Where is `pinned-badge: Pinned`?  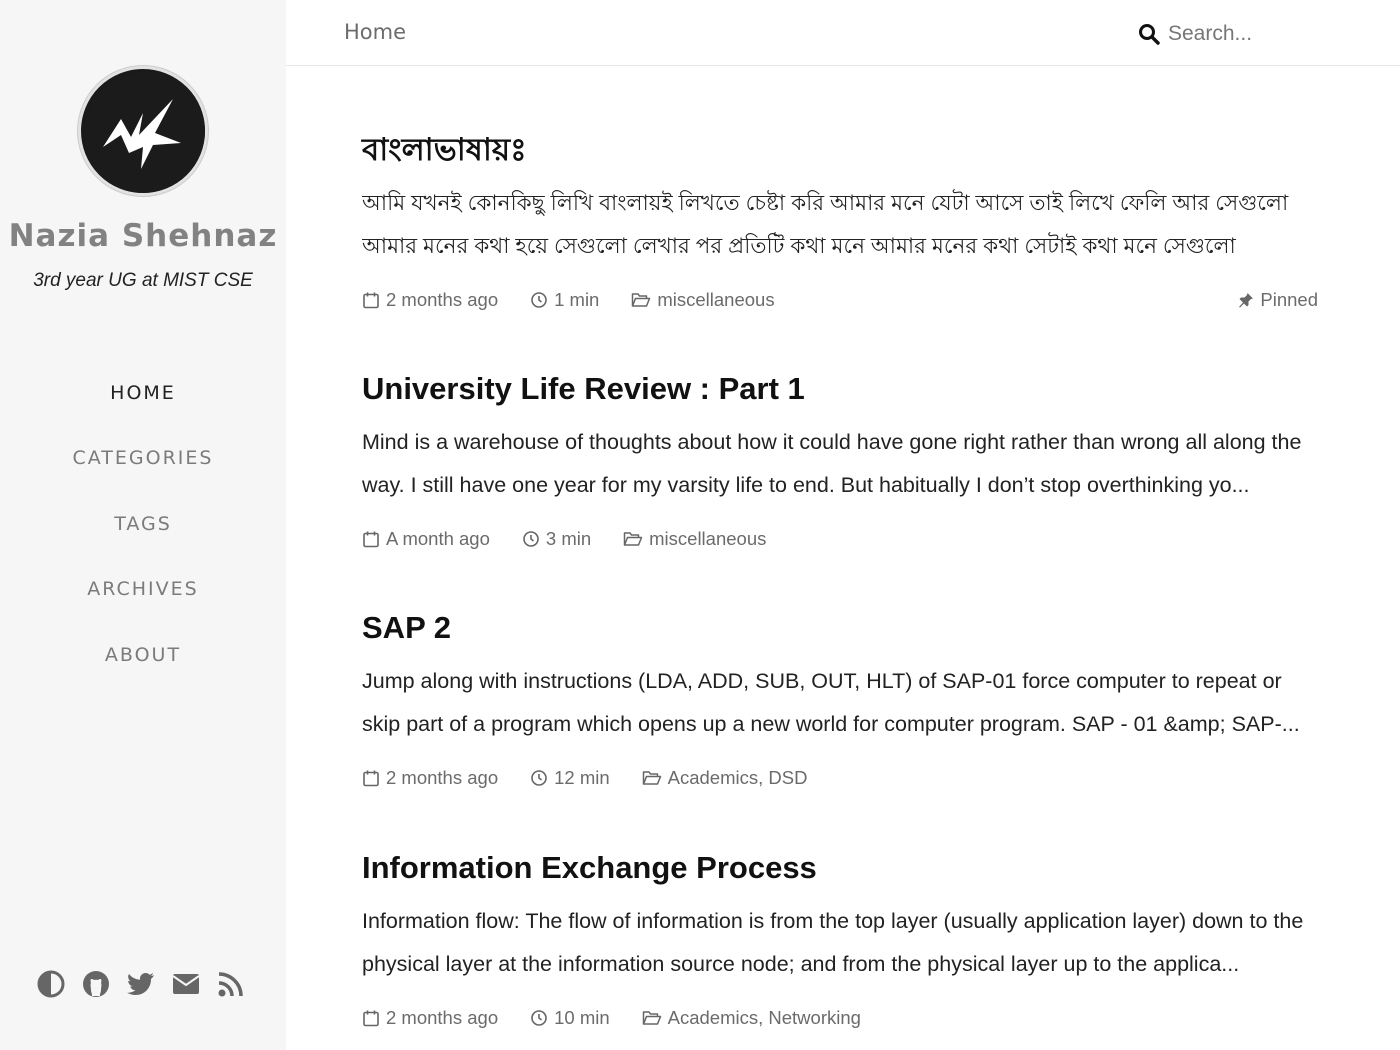
pinned-badge: Pinned is located at coordinates (1278, 300).